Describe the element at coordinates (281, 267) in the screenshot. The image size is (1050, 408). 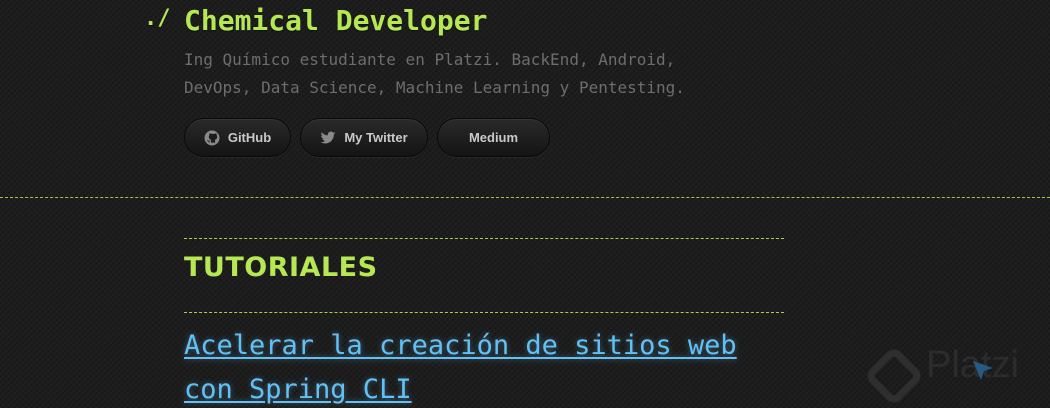
I see `section-title: TUTORIALES` at that location.